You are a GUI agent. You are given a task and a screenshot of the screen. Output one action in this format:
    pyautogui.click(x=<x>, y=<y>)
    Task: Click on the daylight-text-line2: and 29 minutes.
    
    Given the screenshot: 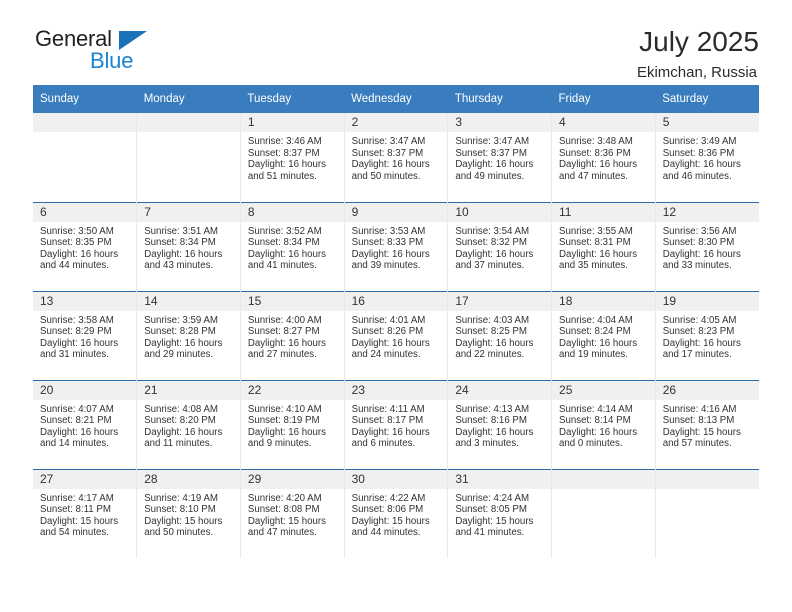 What is the action you would take?
    pyautogui.click(x=179, y=355)
    